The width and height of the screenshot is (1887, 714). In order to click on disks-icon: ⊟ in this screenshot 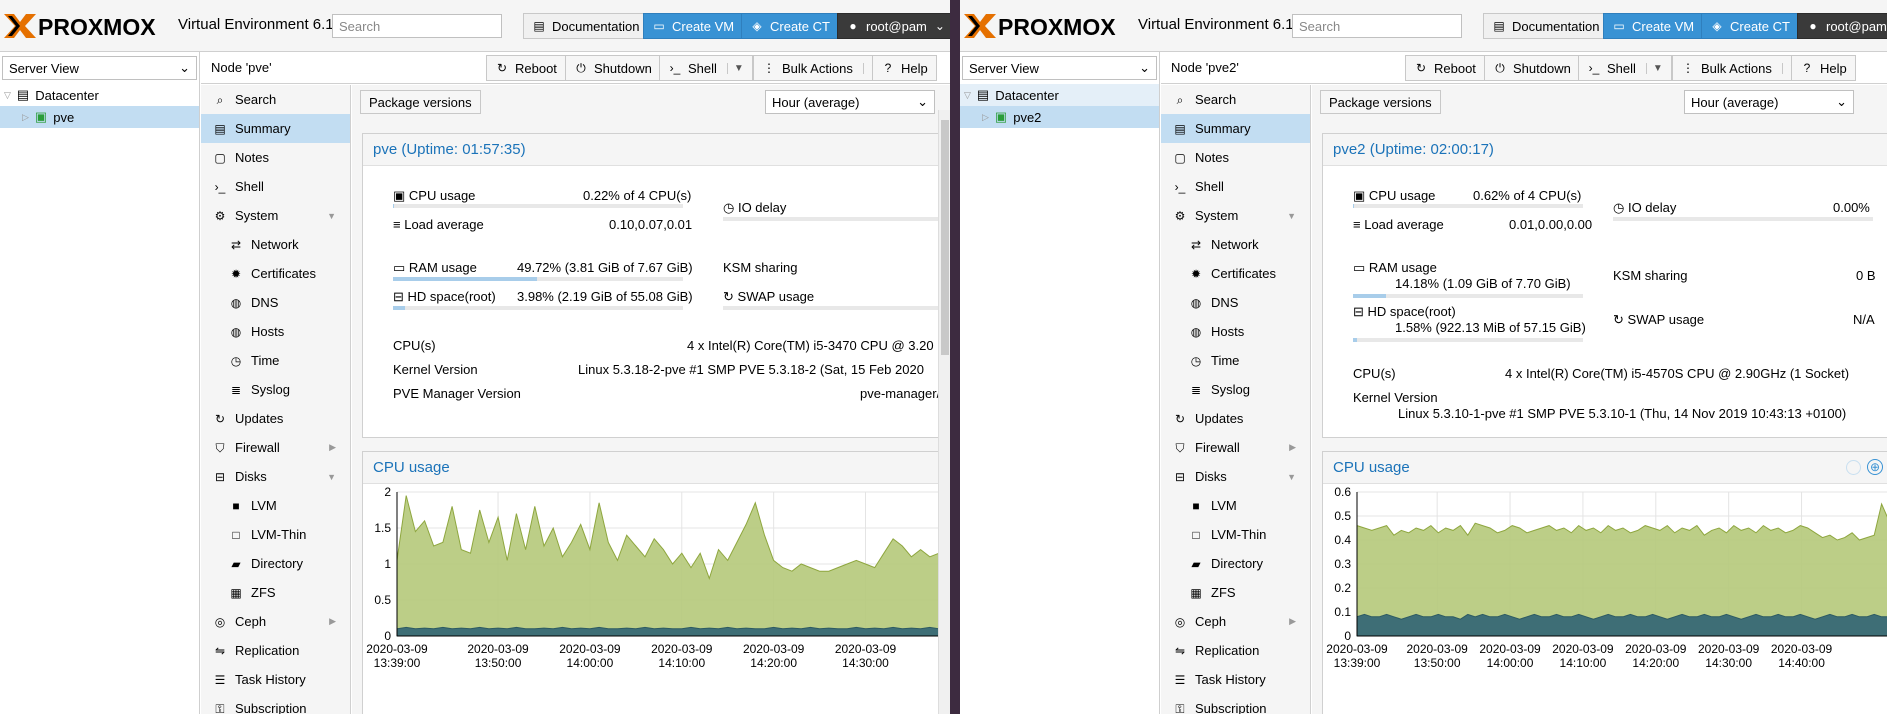, I will do `click(220, 476)`.